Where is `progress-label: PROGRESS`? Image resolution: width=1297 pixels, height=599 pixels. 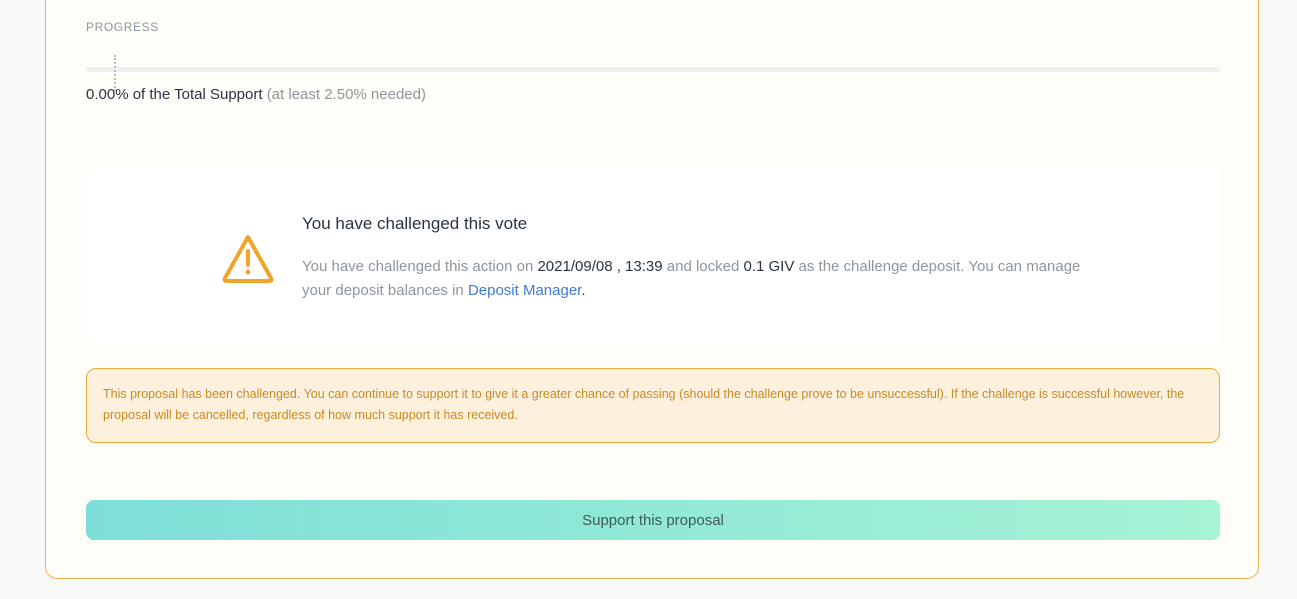 progress-label: PROGRESS is located at coordinates (122, 27).